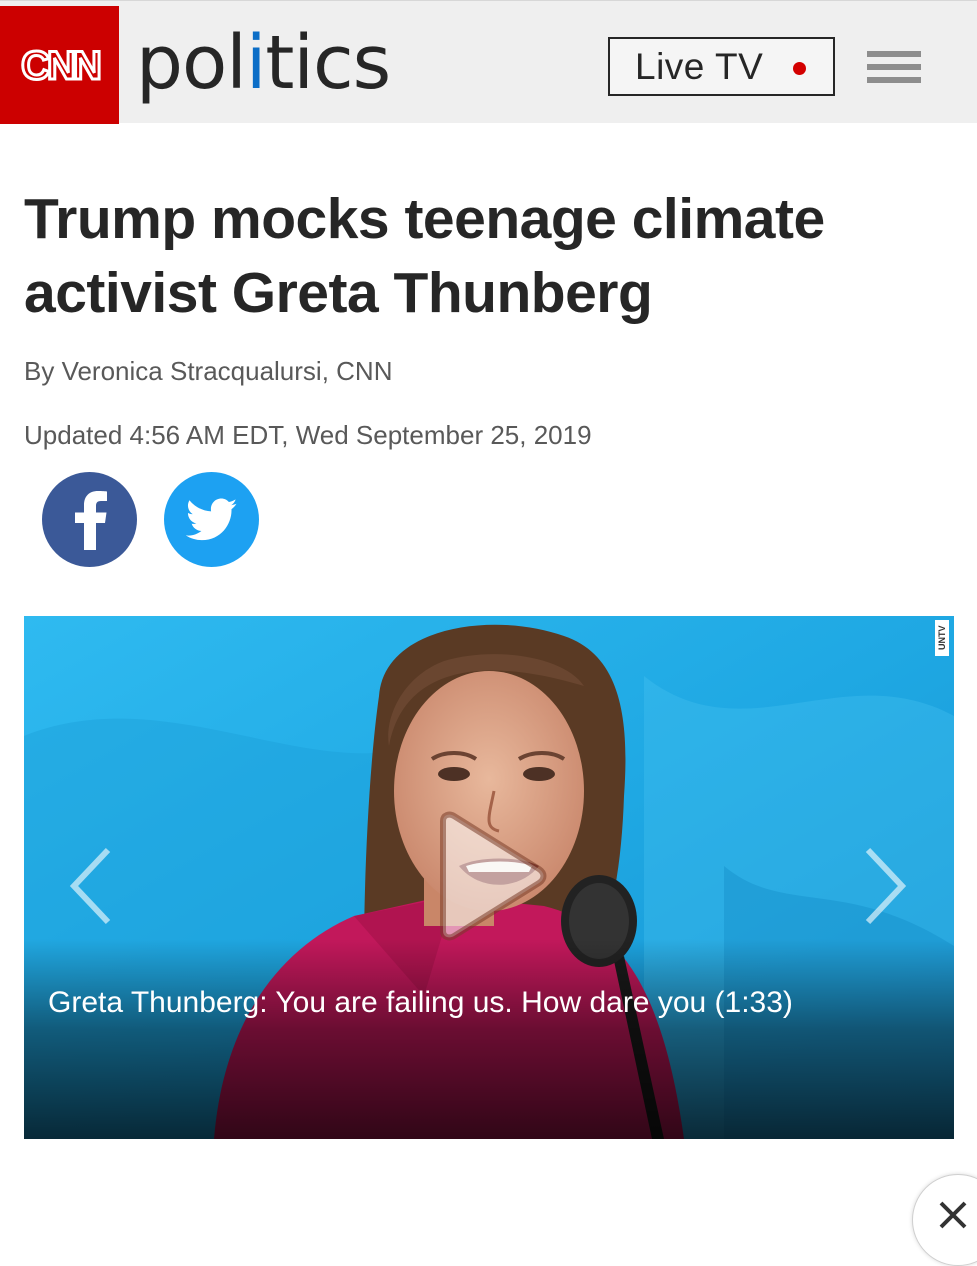  I want to click on chevron-left-icon, so click(90, 886).